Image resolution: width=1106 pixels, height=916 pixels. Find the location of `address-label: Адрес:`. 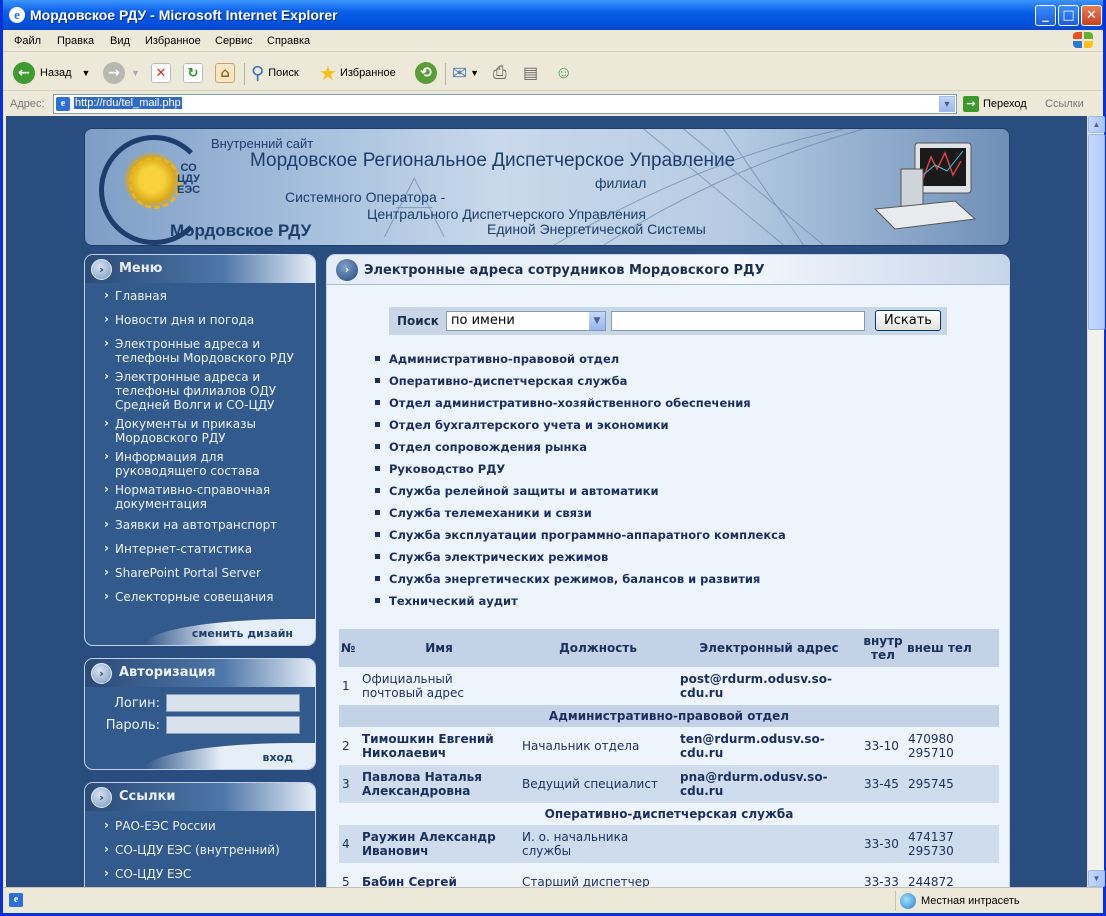

address-label: Адрес: is located at coordinates (27, 104).